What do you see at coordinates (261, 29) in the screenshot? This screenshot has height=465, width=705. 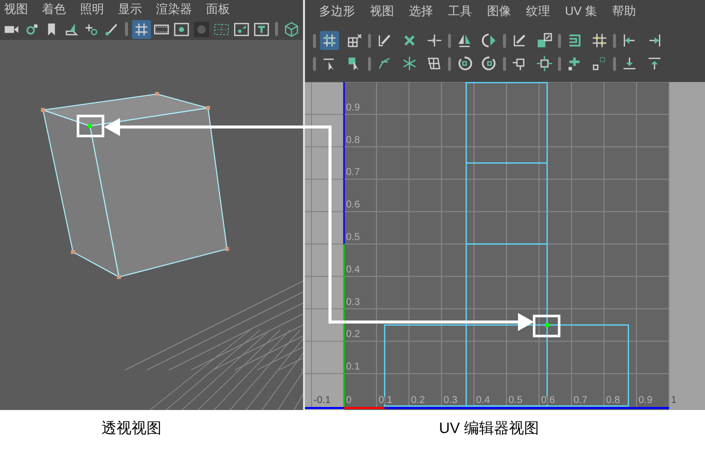 I see `text-box-icon` at bounding box center [261, 29].